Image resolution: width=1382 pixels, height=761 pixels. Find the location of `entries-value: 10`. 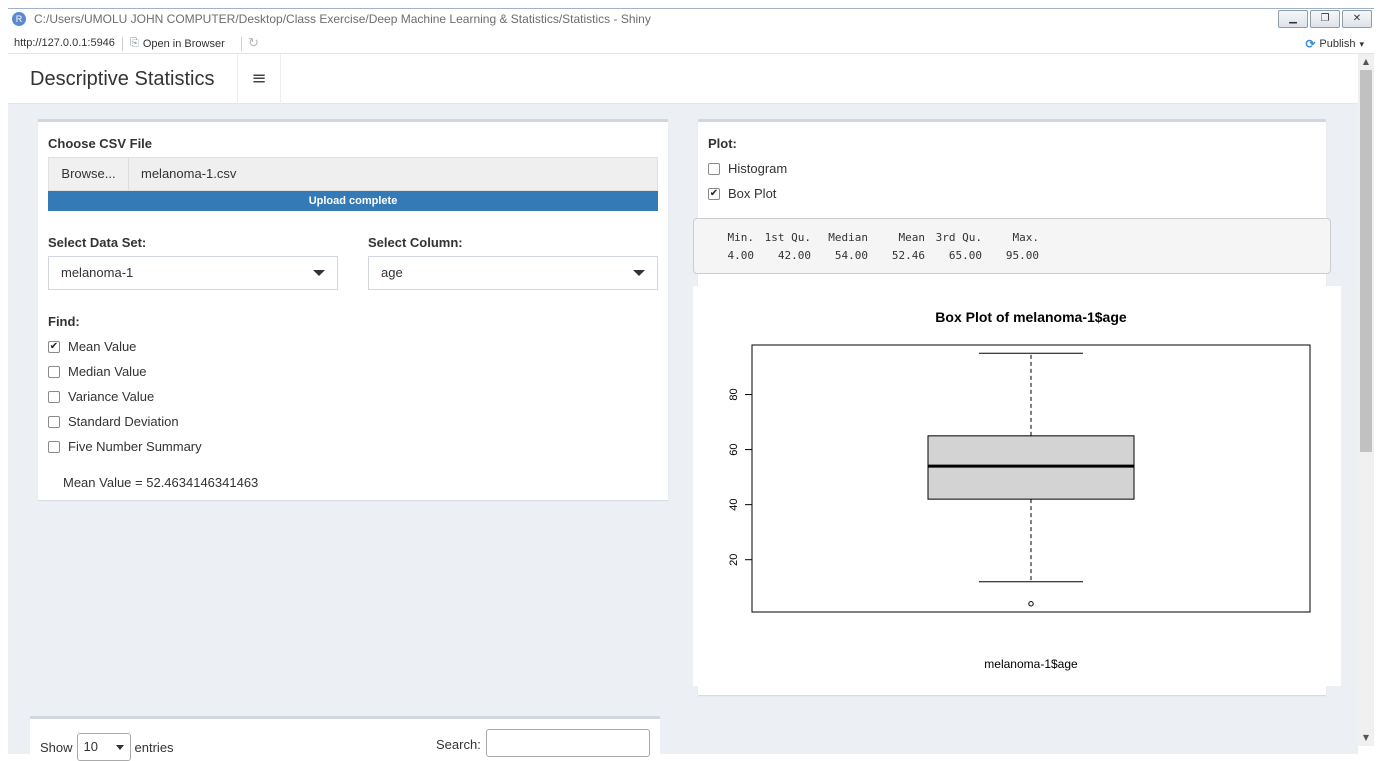

entries-value: 10 is located at coordinates (90, 746).